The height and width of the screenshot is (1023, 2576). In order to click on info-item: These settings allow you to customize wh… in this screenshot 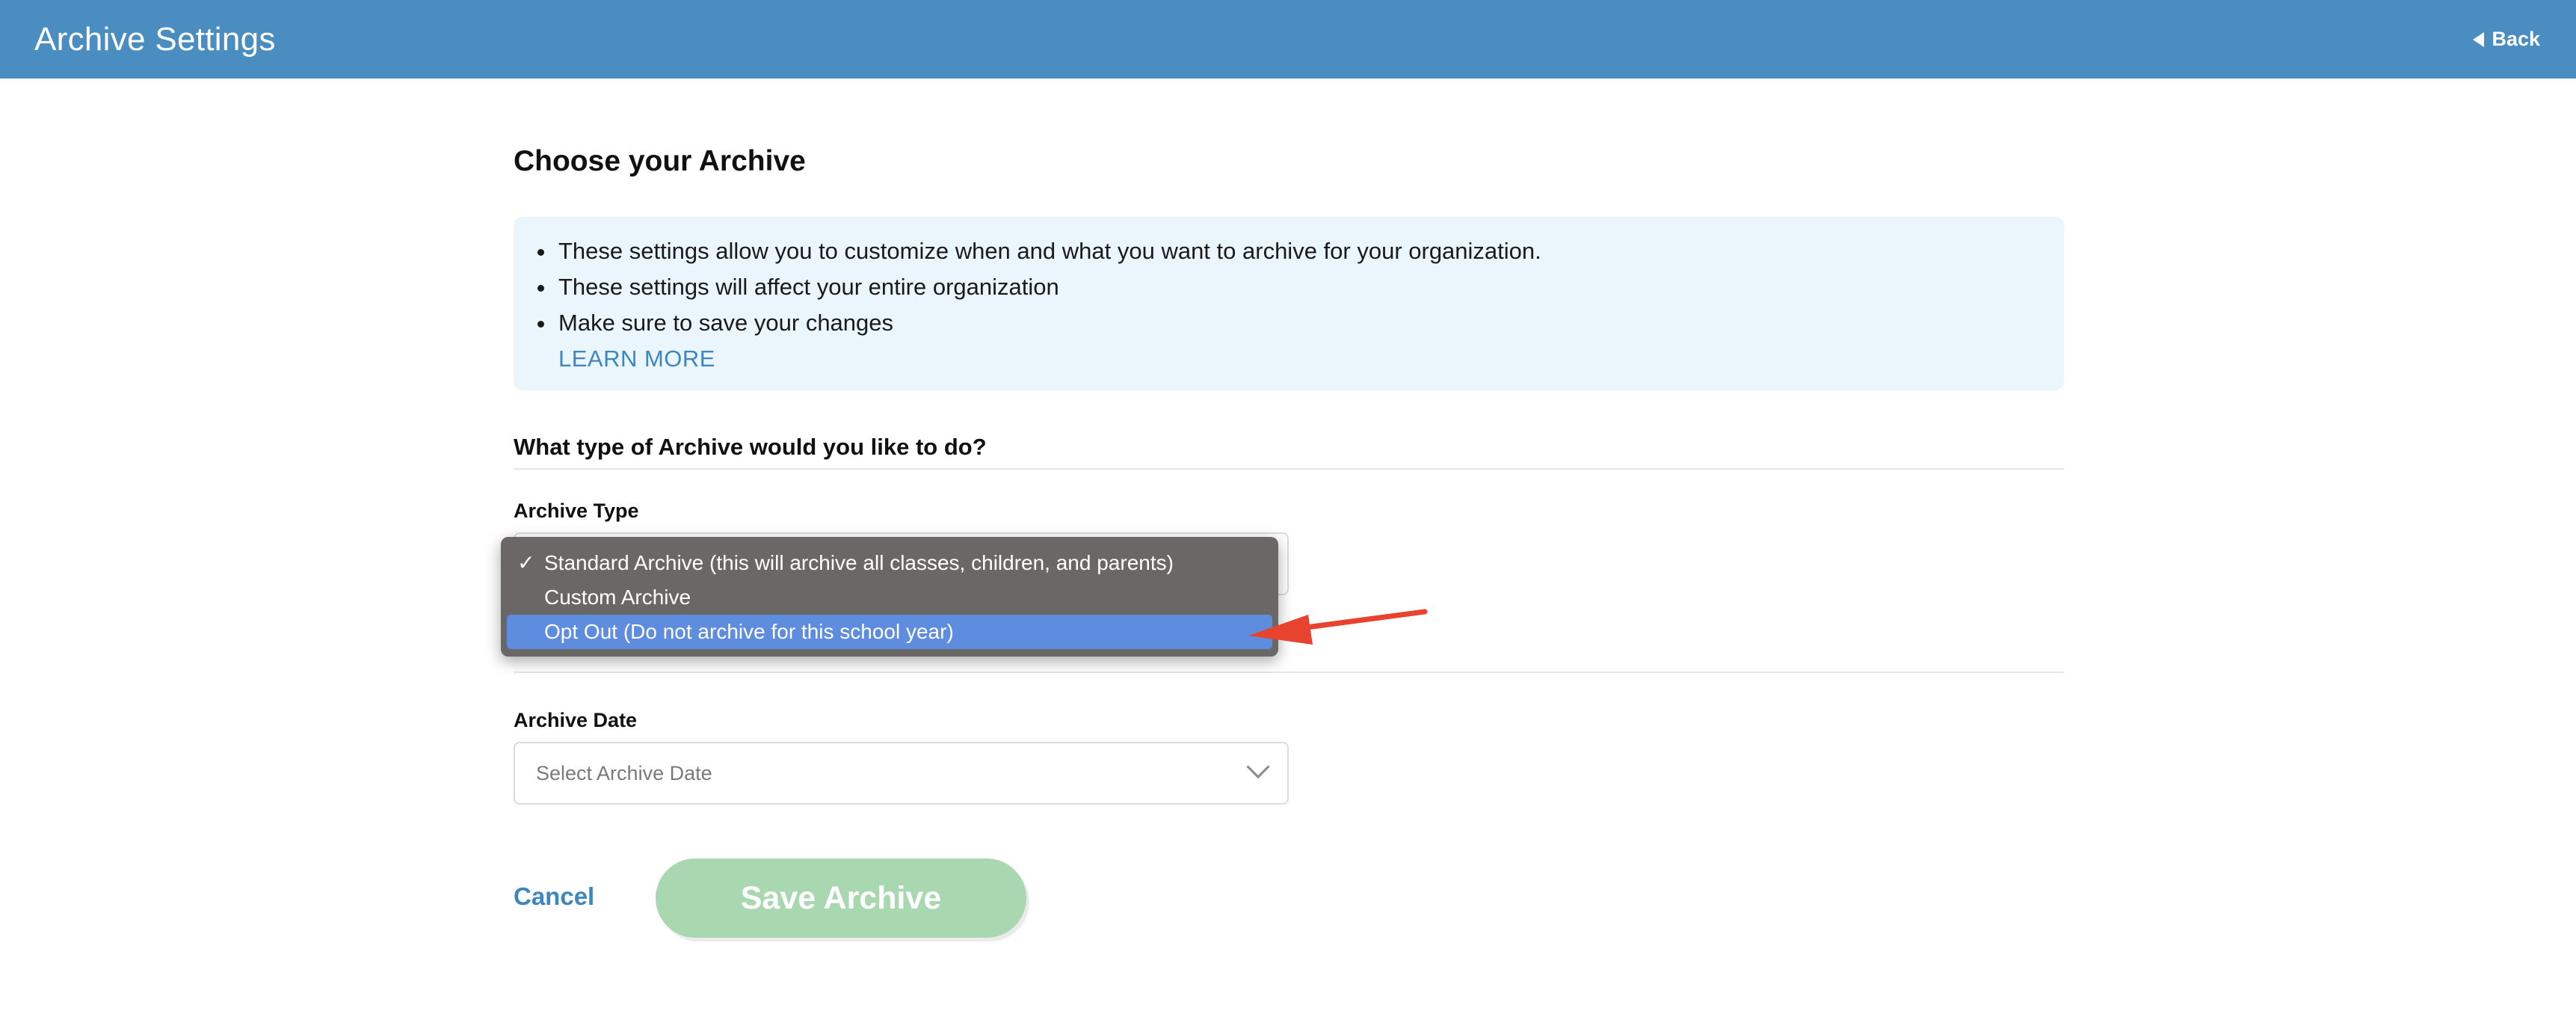, I will do `click(1300, 251)`.